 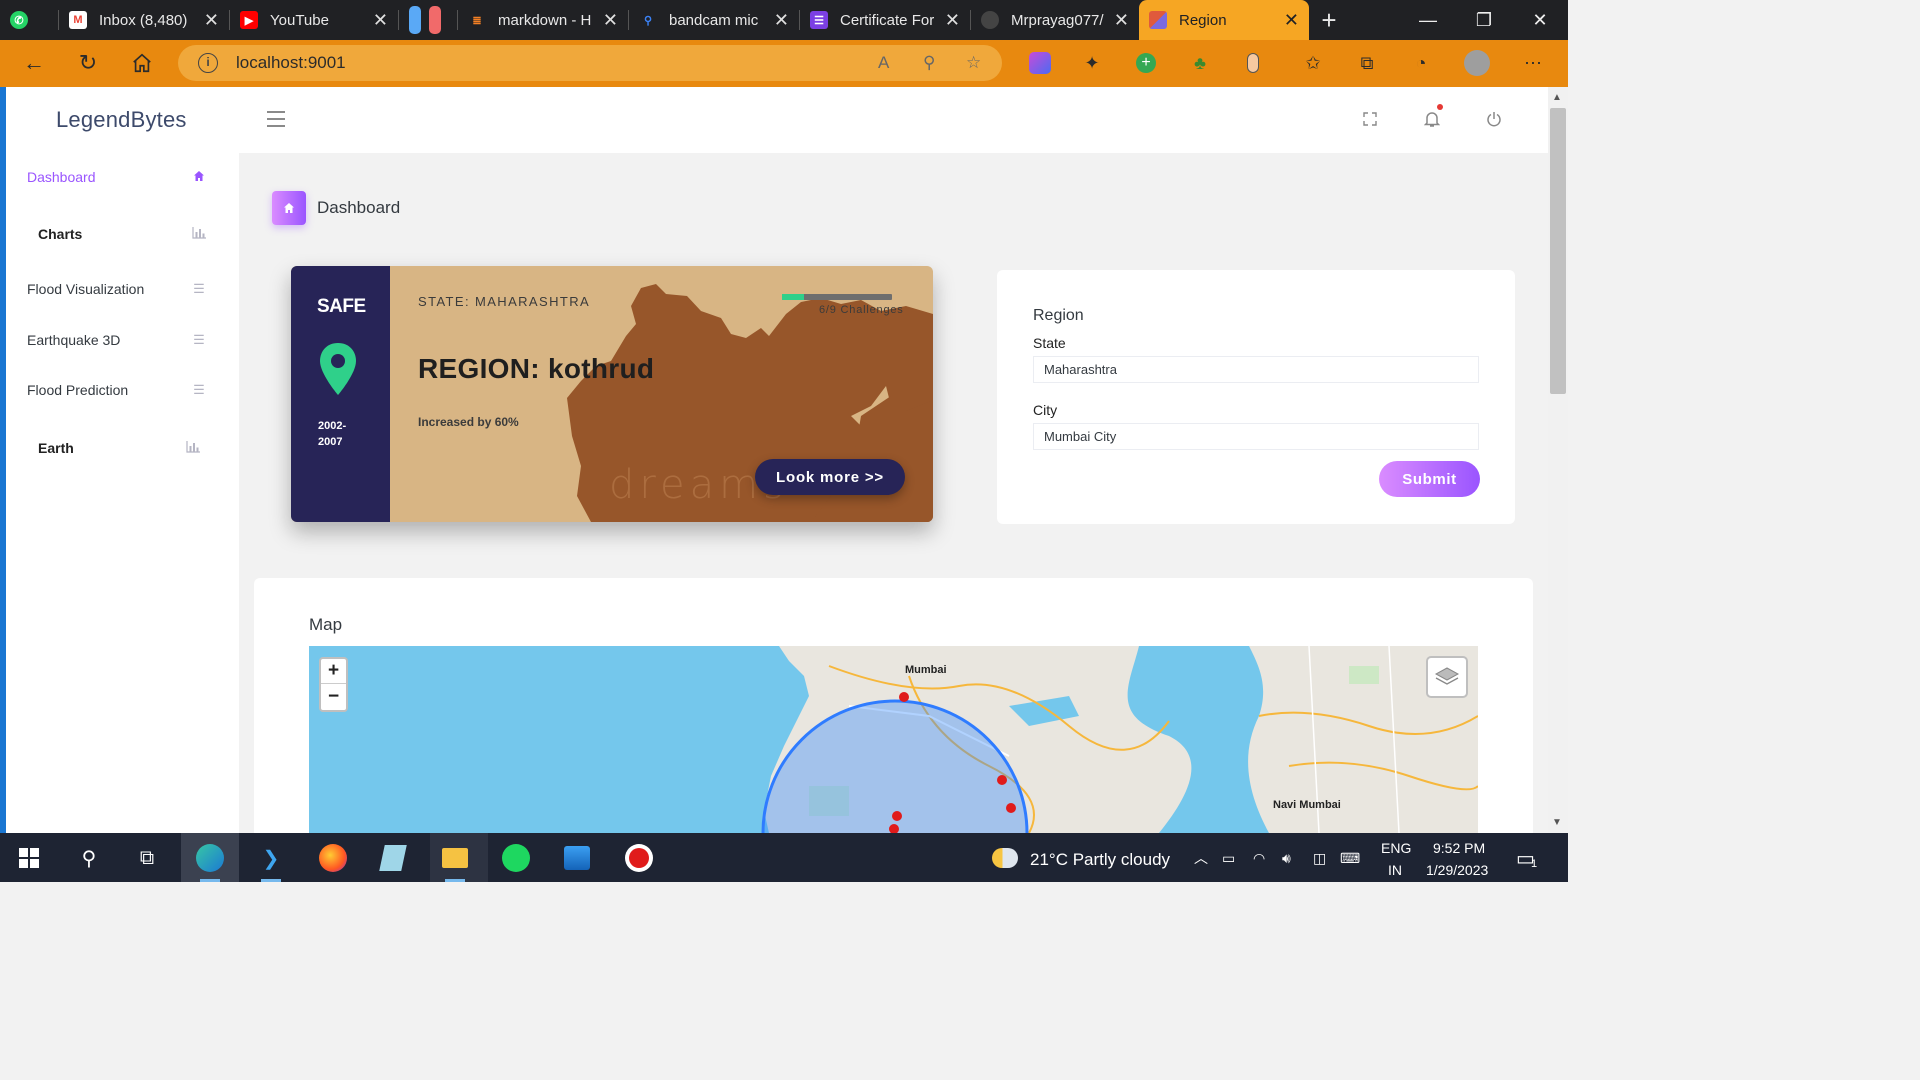 I want to click on tab-gmail: M Inbox (8,480) ✕, so click(x=144, y=20).